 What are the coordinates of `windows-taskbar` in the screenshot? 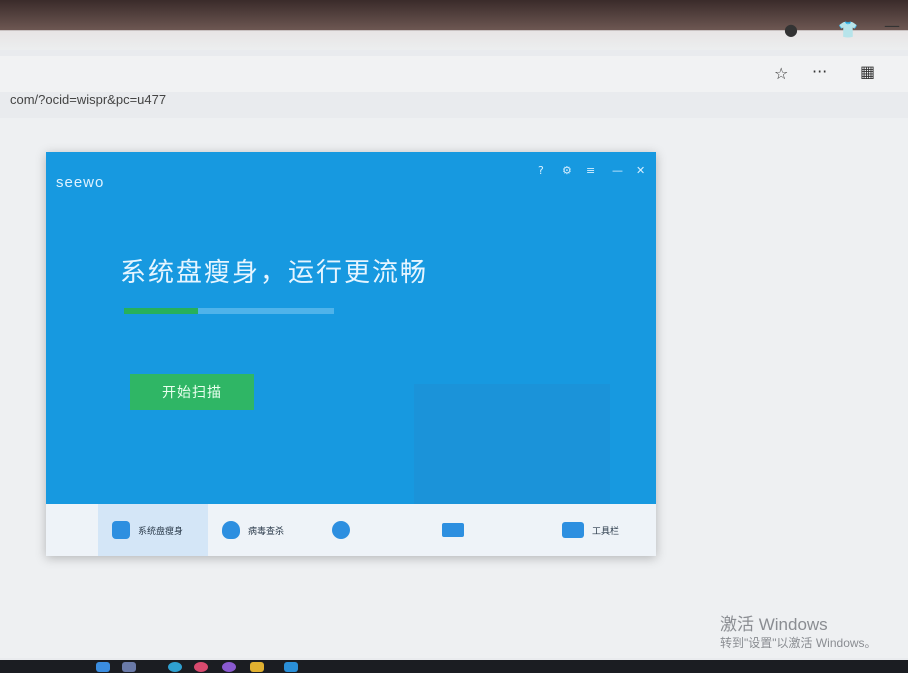 It's located at (454, 666).